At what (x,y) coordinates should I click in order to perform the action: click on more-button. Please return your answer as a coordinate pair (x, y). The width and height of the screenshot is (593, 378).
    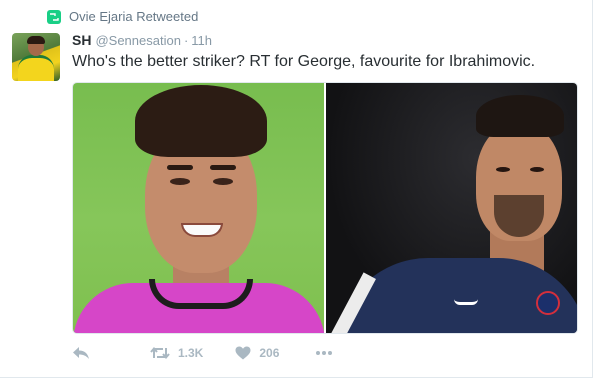
    Looking at the image, I should click on (324, 353).